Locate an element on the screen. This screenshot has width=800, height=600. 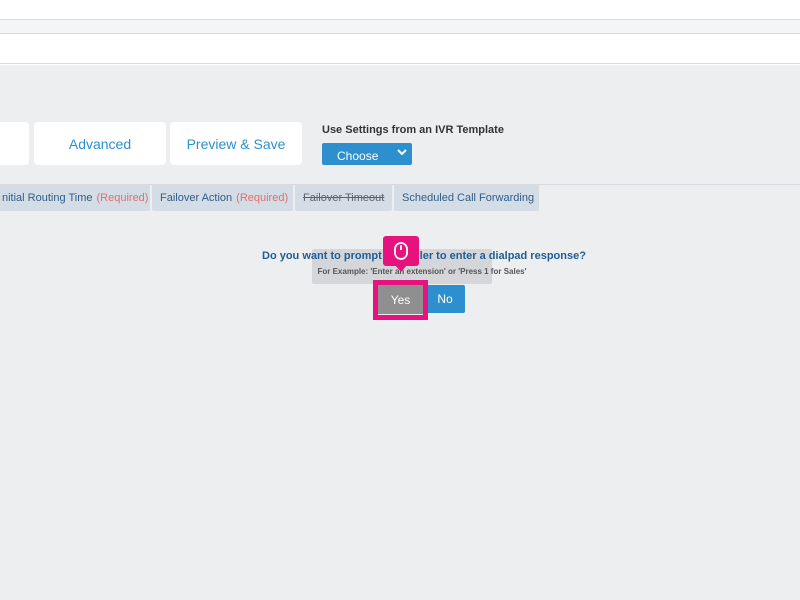
top-bar is located at coordinates (400, 10).